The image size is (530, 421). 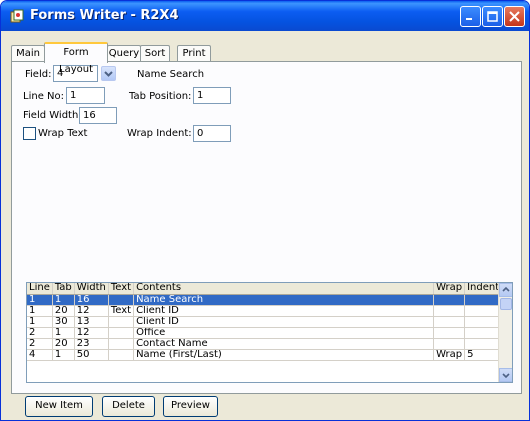 What do you see at coordinates (91, 322) in the screenshot?
I see `cell-width: 13` at bounding box center [91, 322].